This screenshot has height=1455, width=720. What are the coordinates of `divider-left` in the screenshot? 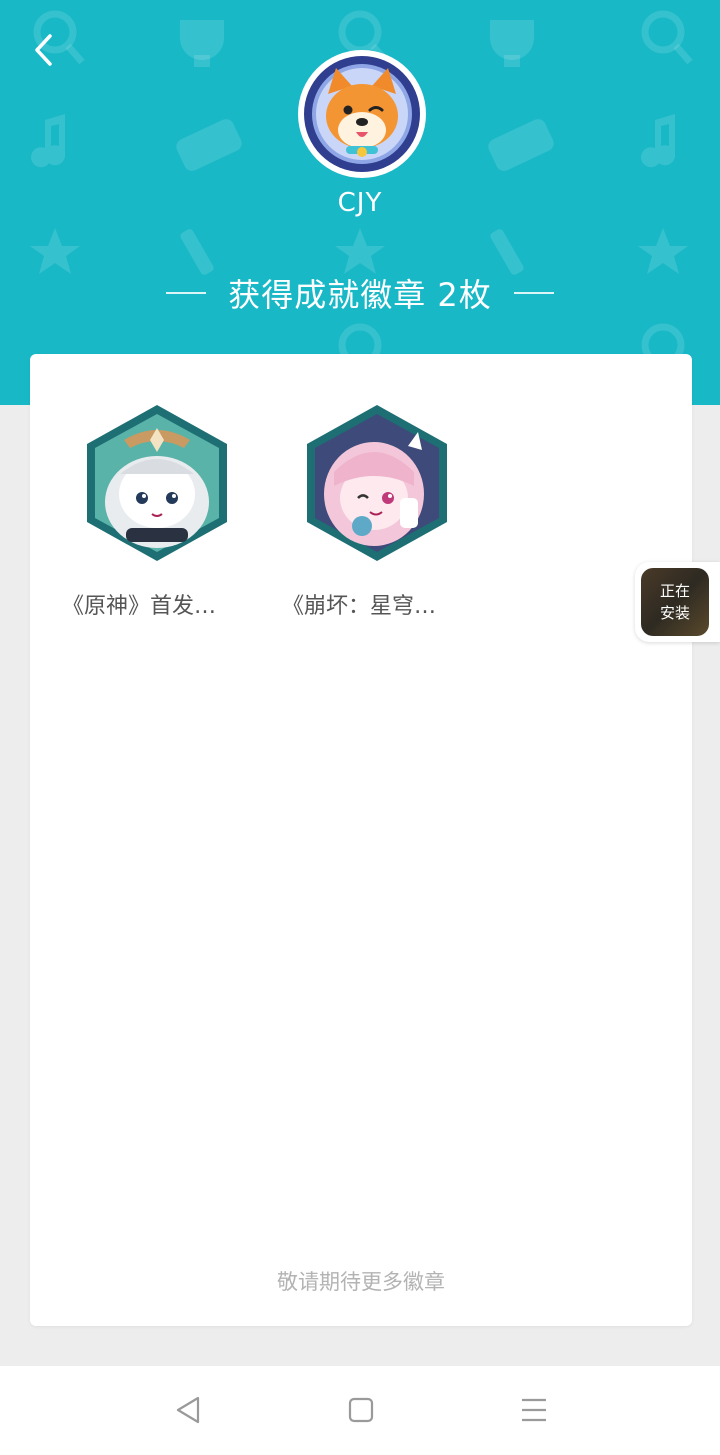 It's located at (186, 293).